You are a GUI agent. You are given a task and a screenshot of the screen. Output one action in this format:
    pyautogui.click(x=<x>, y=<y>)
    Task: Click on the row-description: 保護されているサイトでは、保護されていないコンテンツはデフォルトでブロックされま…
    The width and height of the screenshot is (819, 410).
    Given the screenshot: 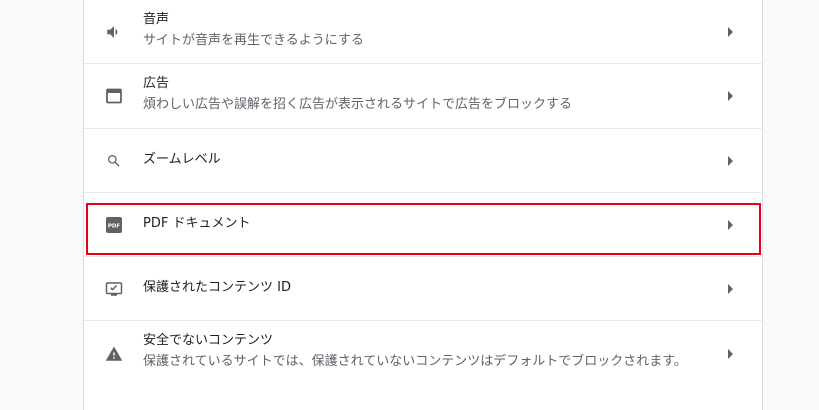 What is the action you would take?
    pyautogui.click(x=415, y=361)
    